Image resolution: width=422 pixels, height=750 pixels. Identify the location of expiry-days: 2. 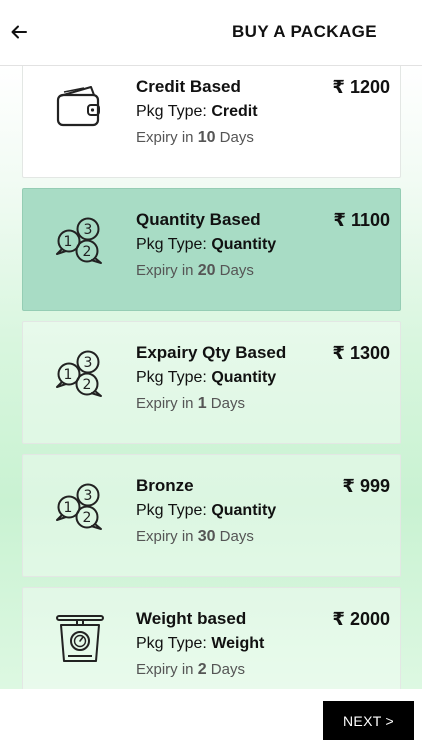
(202, 669).